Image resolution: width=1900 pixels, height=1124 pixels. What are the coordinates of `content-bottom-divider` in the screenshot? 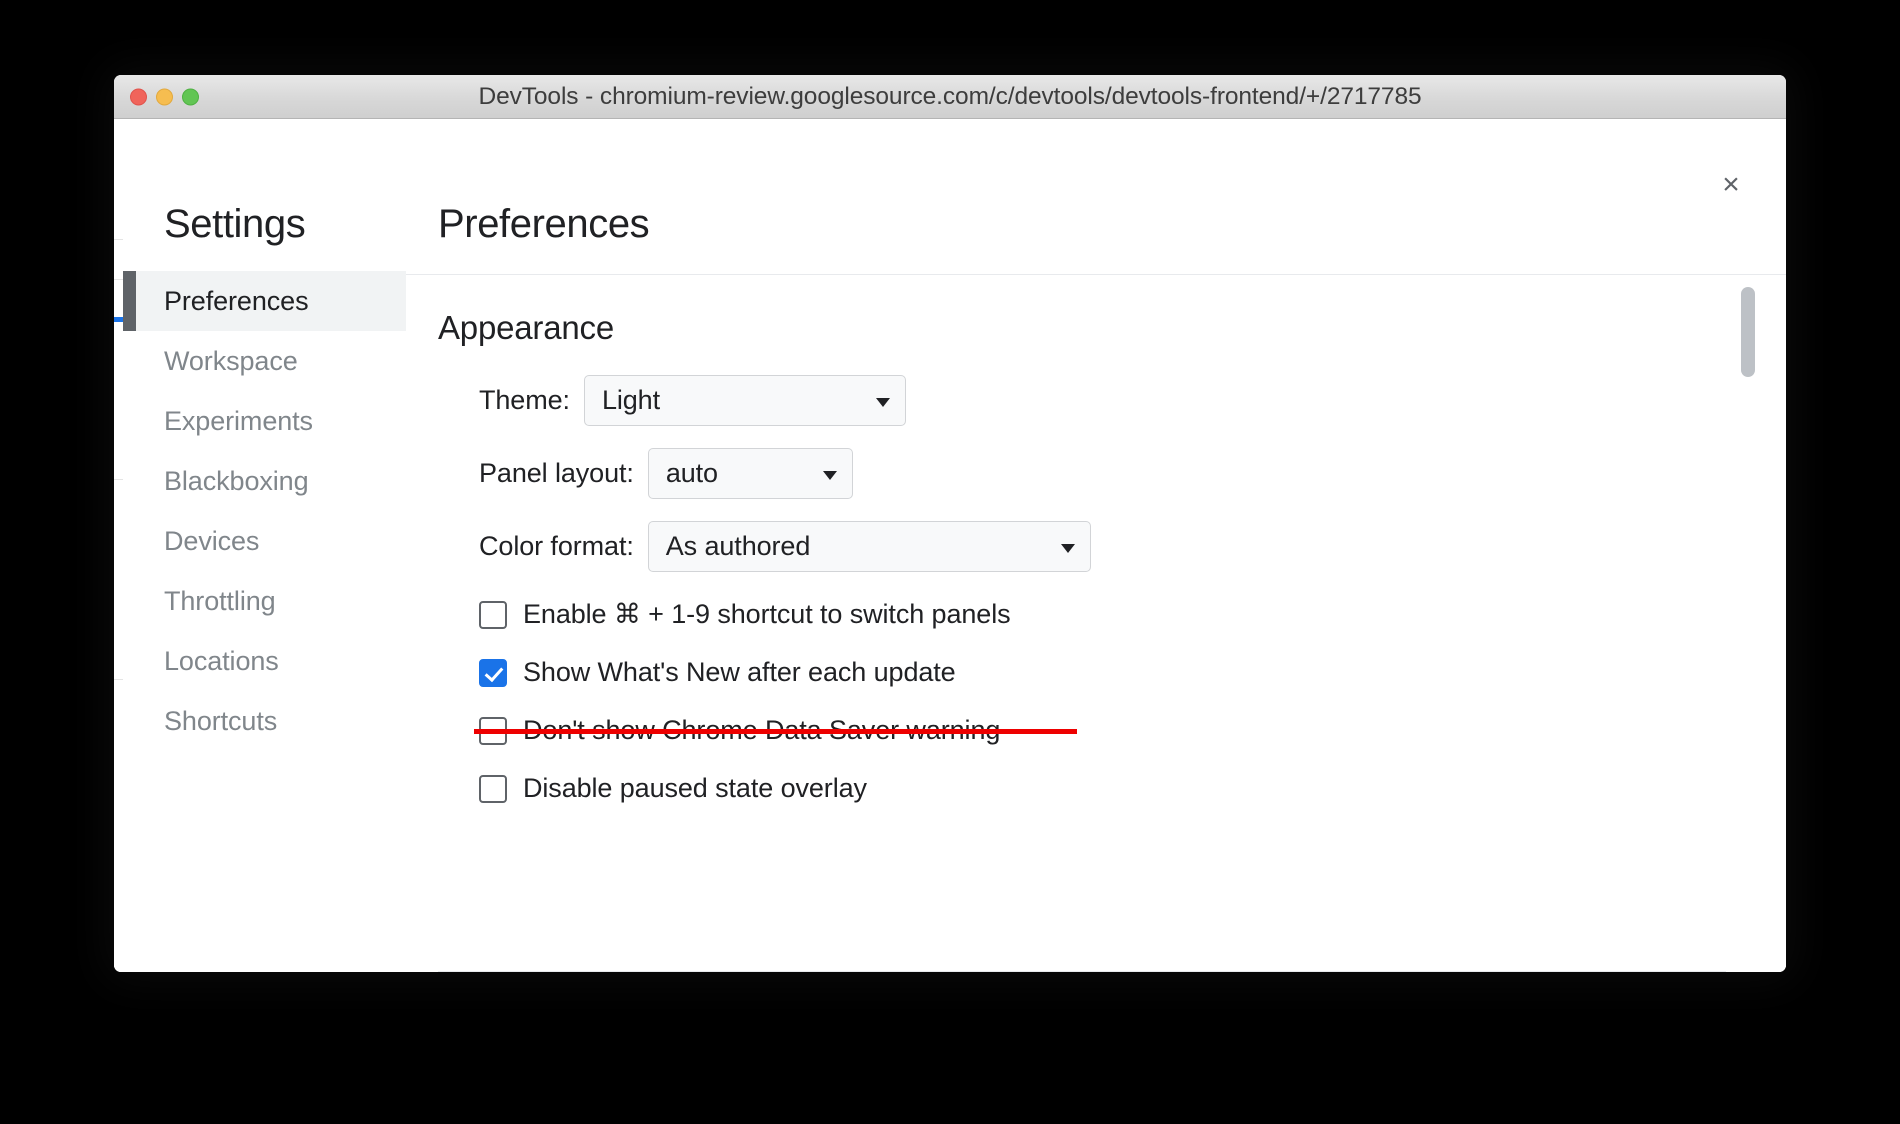 It's located at (1082, 971).